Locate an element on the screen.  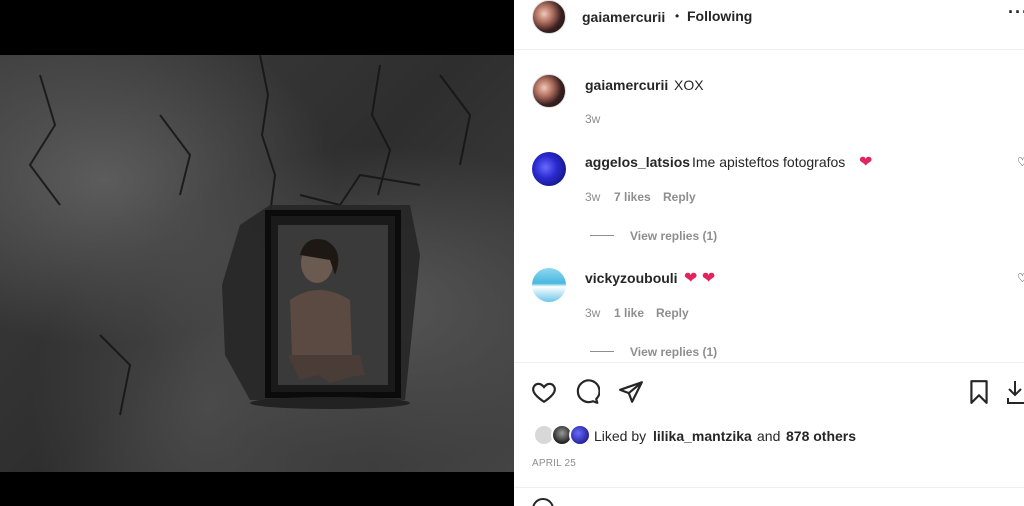
caption-age: 3w is located at coordinates (592, 119).